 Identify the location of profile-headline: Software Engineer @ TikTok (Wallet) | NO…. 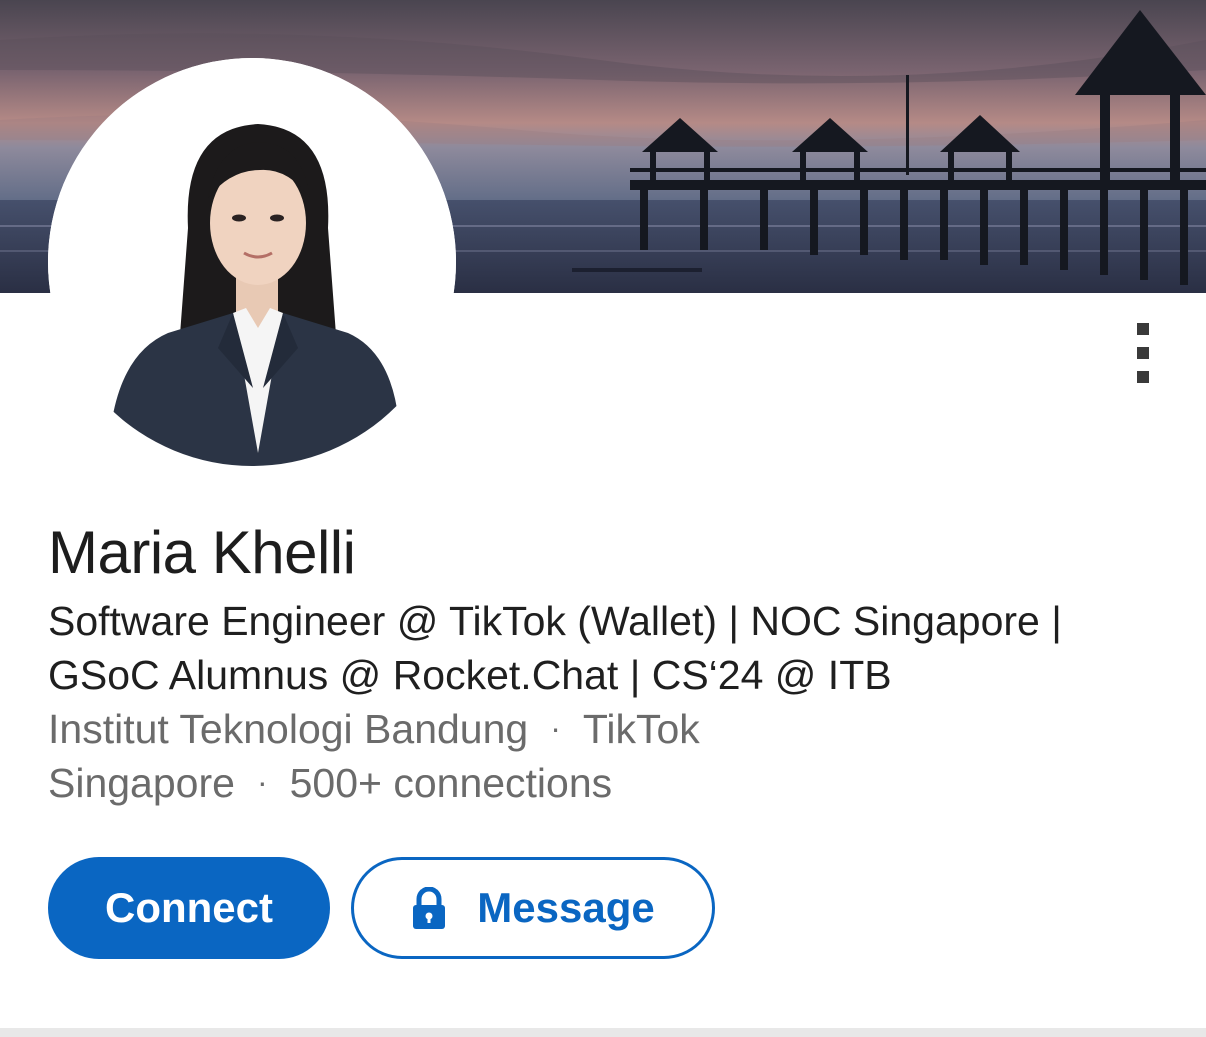
(555, 648).